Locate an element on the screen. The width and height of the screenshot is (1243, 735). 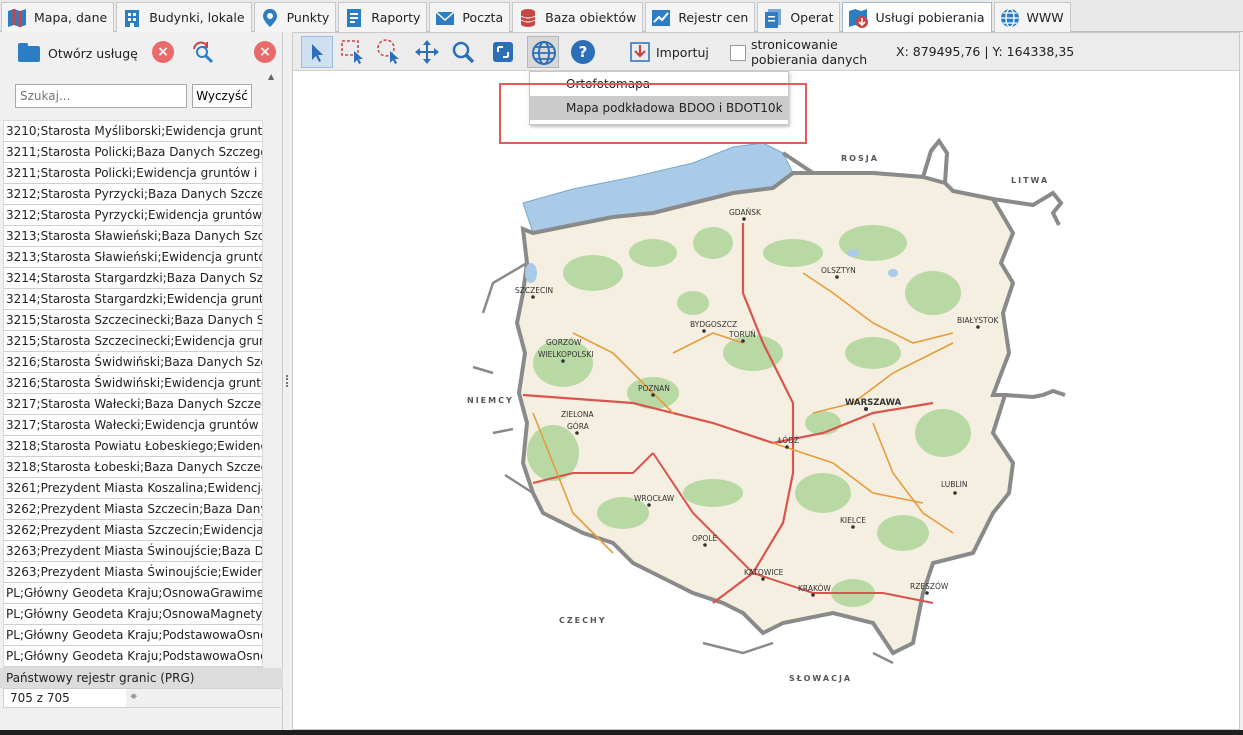
clear-button: Wyczyść is located at coordinates (222, 96).